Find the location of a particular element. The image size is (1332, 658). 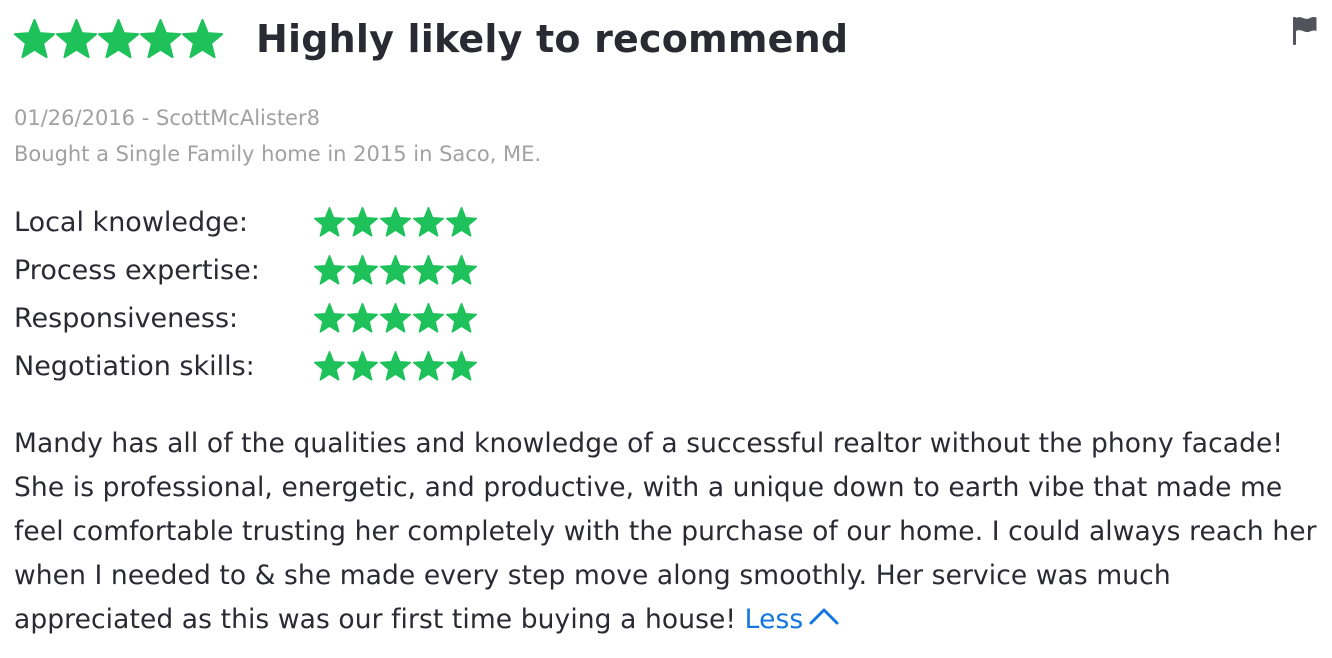

sub-rating-row: Process expertise: is located at coordinates (246, 270).